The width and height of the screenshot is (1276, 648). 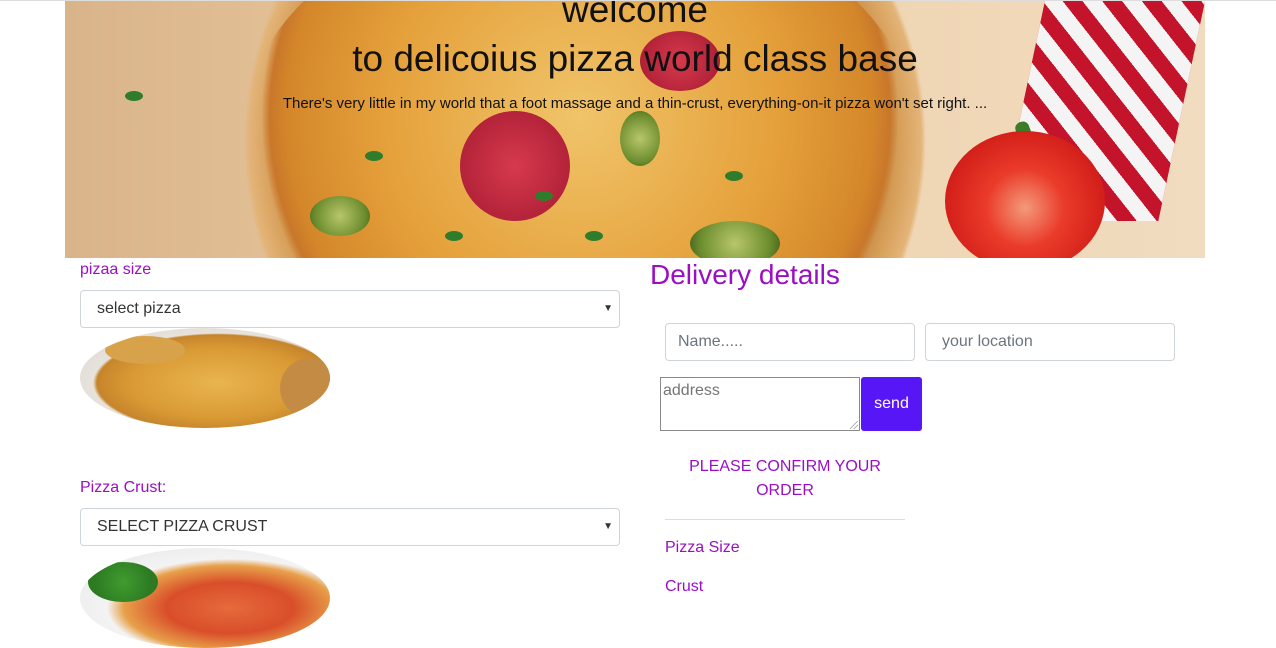 What do you see at coordinates (684, 586) in the screenshot?
I see `summary-crust: Crust` at bounding box center [684, 586].